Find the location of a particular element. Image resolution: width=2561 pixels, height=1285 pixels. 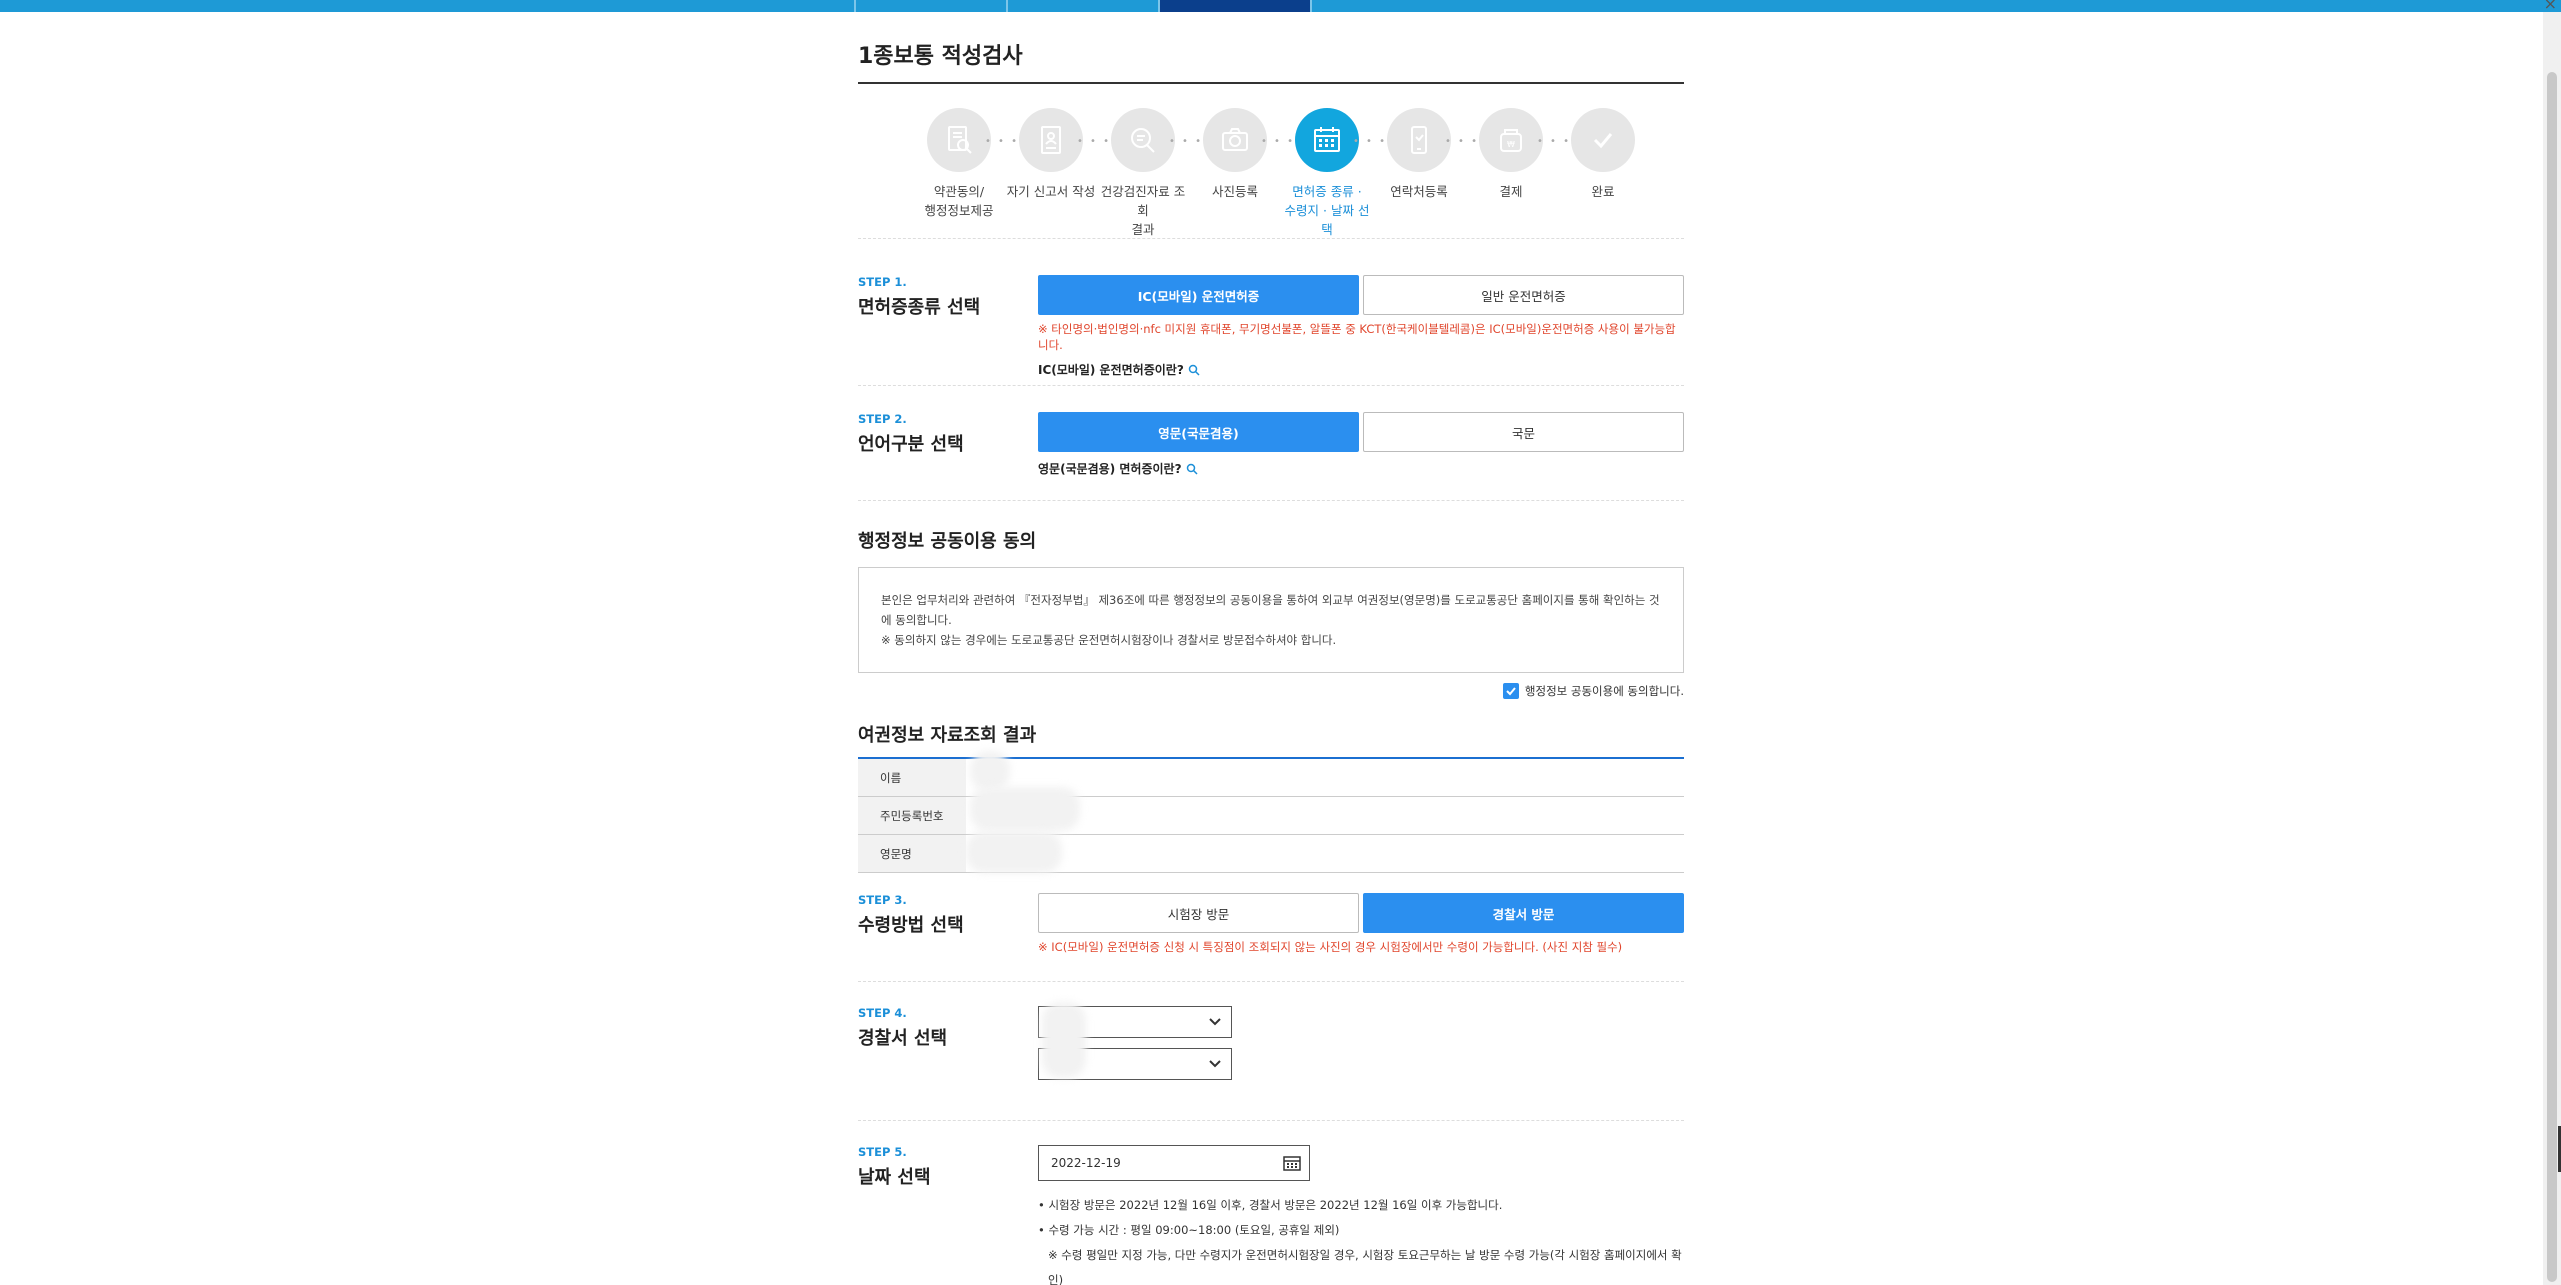

english-license-info-link: 영문(국문겸용) 면허증이란? is located at coordinates (1361, 468).